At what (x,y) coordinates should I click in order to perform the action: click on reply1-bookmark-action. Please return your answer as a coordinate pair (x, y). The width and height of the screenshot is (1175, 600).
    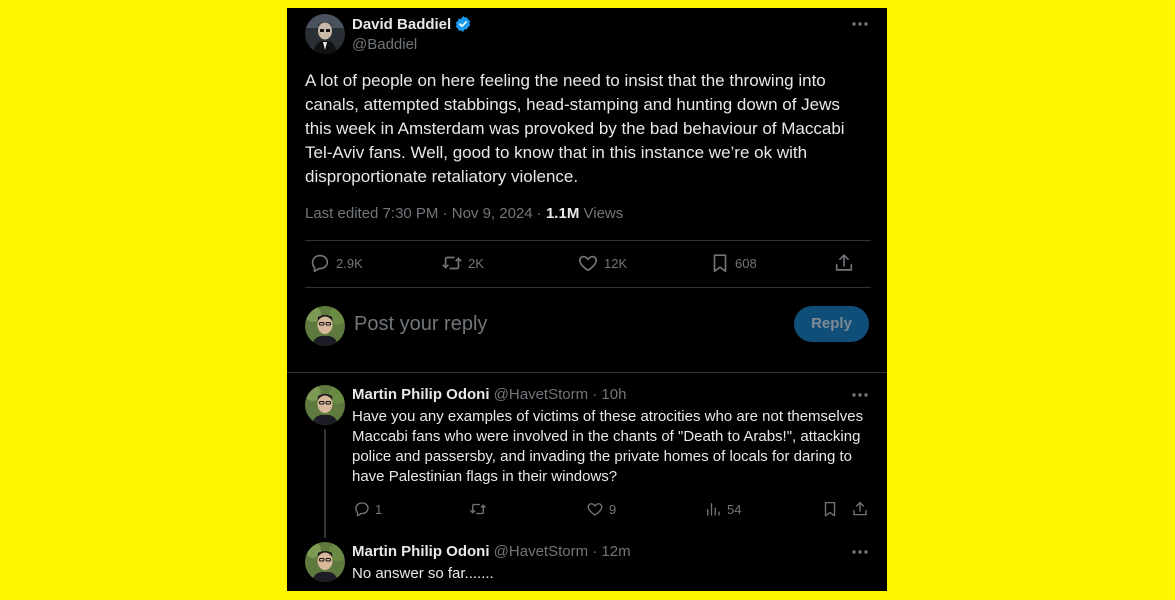
    Looking at the image, I should click on (830, 511).